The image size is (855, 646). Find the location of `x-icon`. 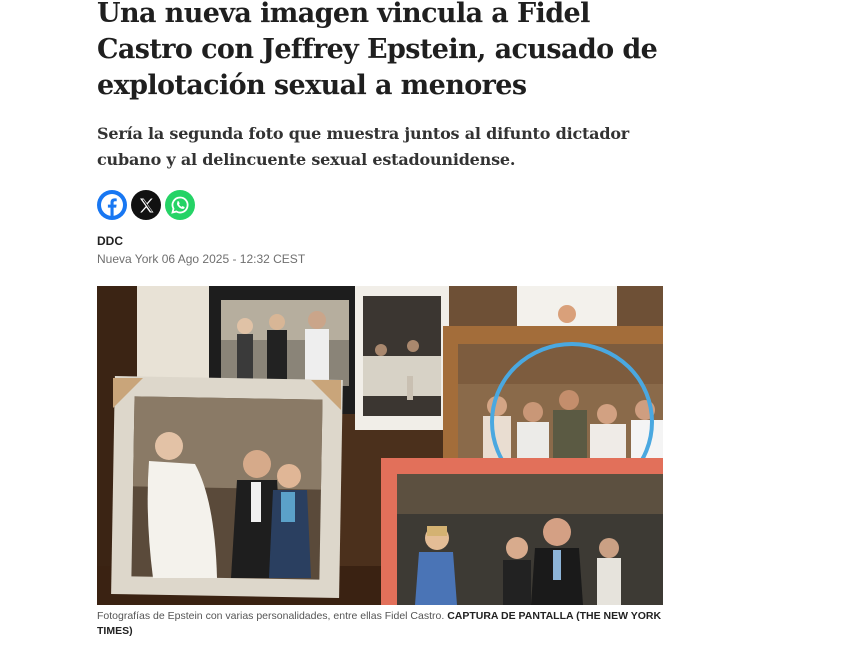

x-icon is located at coordinates (147, 205).